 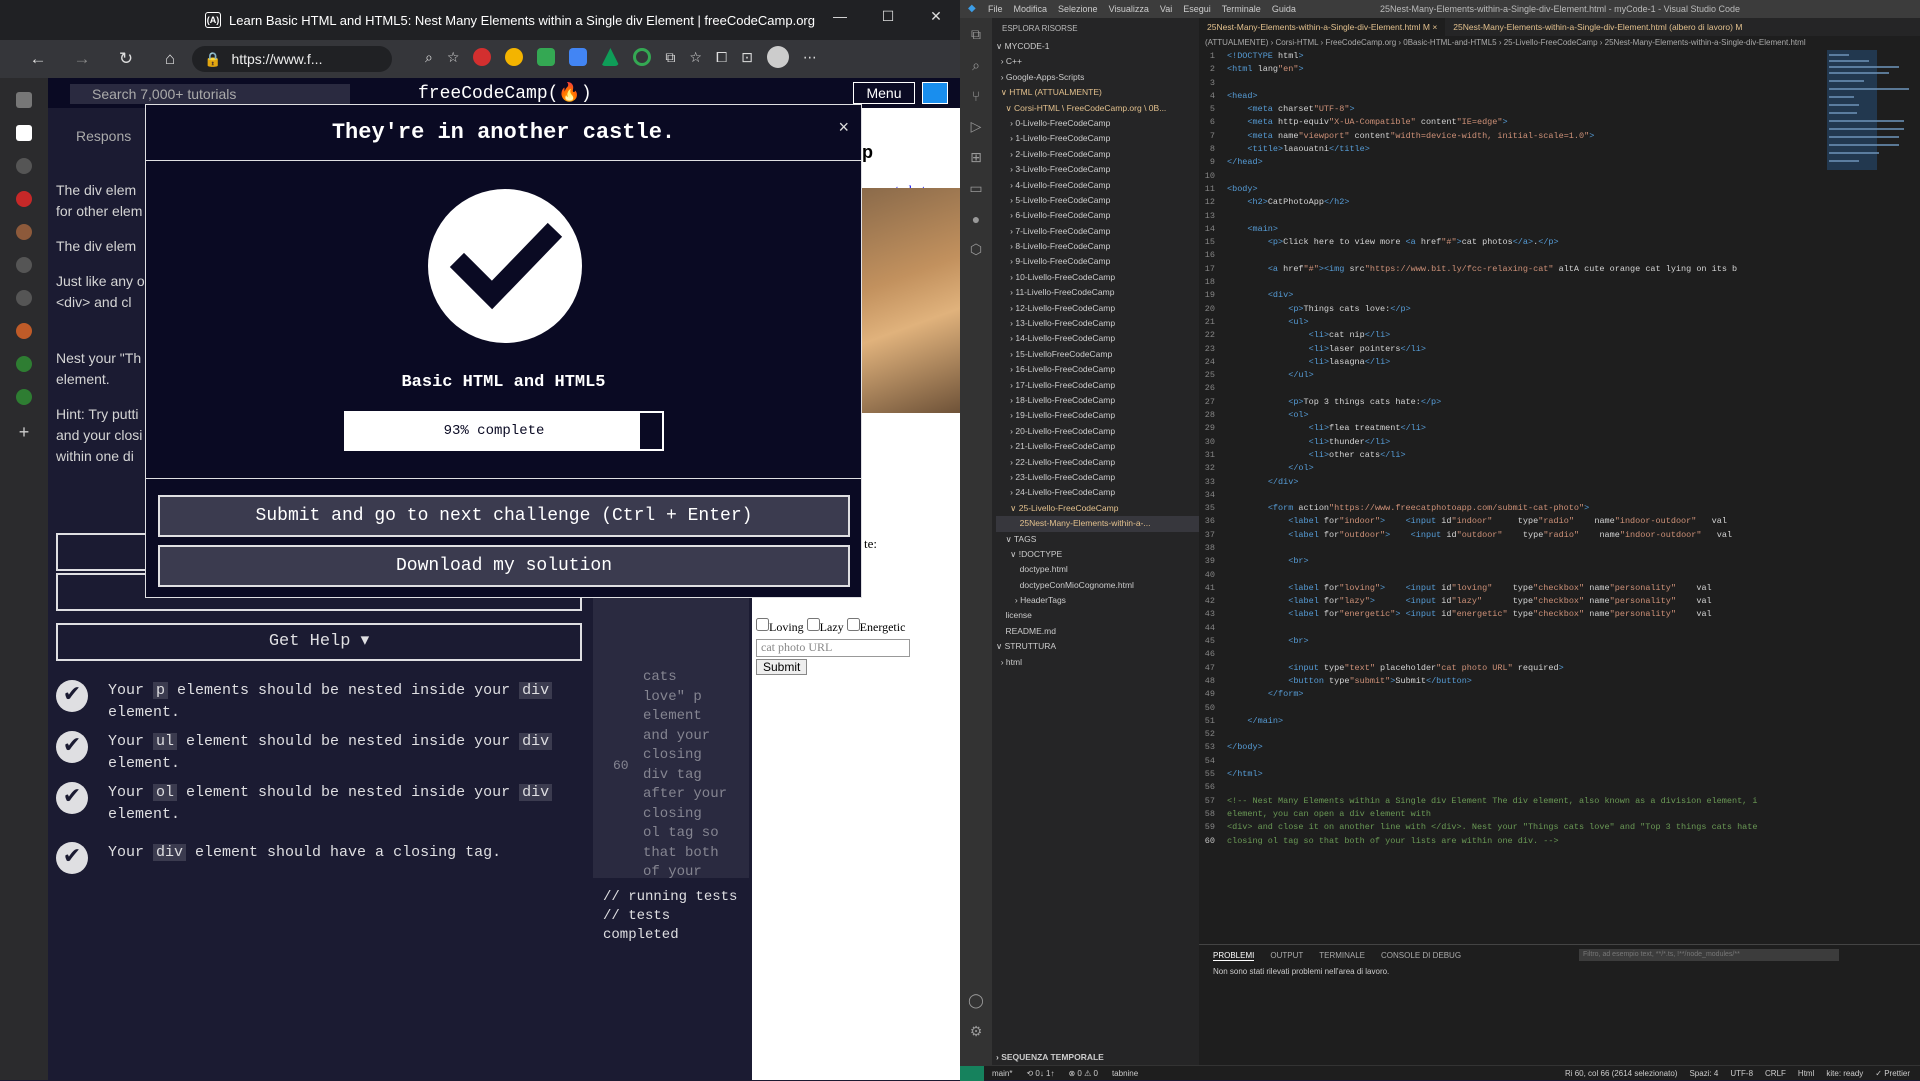 I want to click on code-line: 23 <li>laser pointers</li>, so click(x=1509, y=349).